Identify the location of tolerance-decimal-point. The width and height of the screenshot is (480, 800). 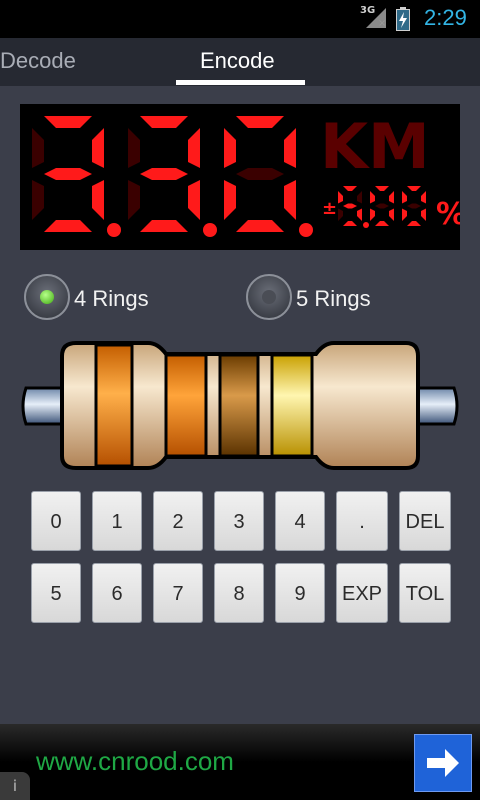
(366, 225).